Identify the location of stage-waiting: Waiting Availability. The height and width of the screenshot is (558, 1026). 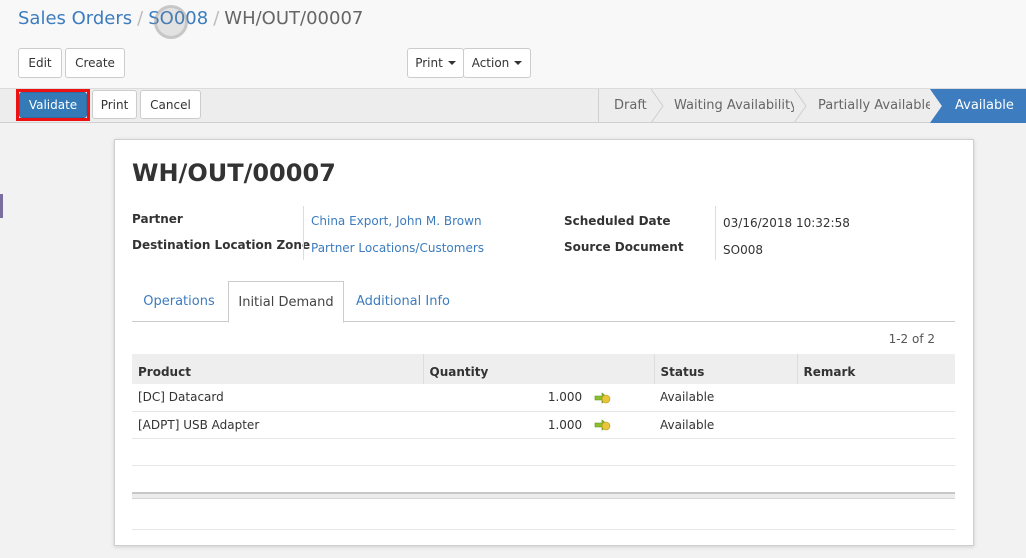
(729, 106).